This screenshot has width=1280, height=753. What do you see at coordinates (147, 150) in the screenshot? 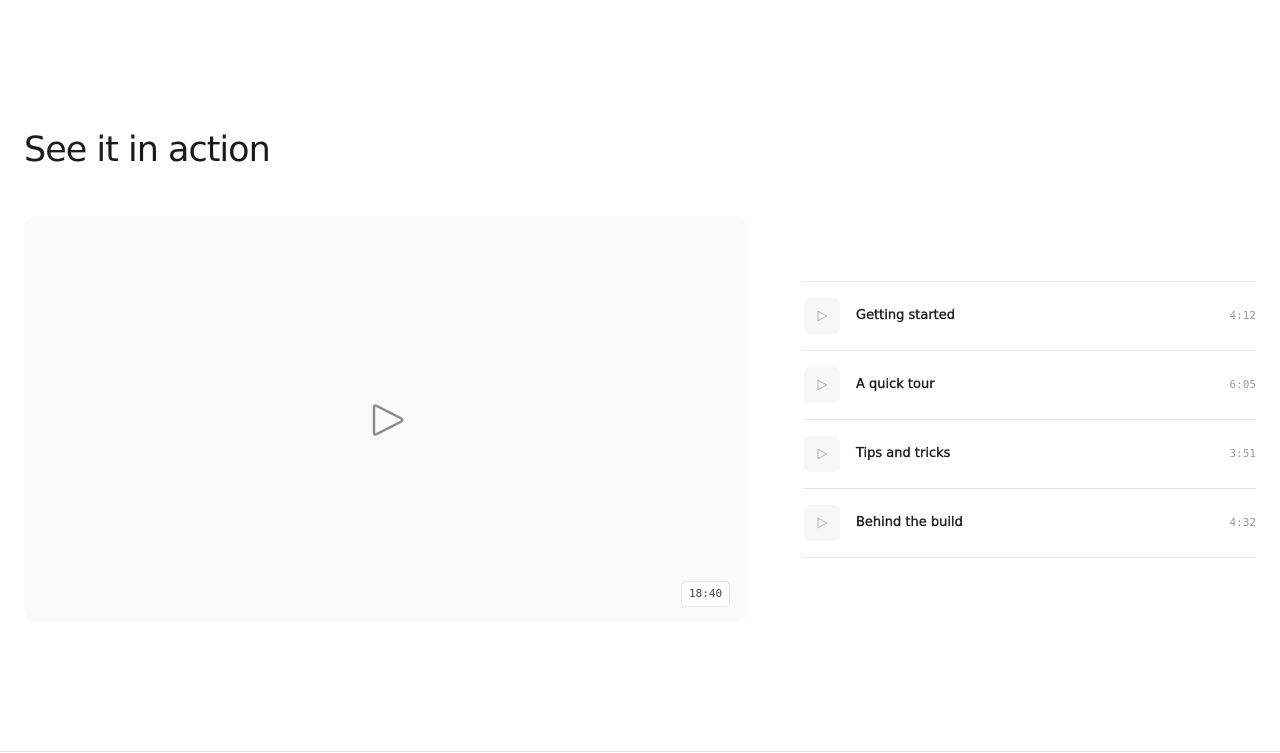
I see `section-title: See it in action` at bounding box center [147, 150].